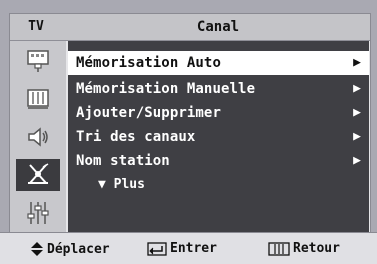 The width and height of the screenshot is (377, 264). I want to click on menu-item-label: Tri des canaux, so click(136, 137).